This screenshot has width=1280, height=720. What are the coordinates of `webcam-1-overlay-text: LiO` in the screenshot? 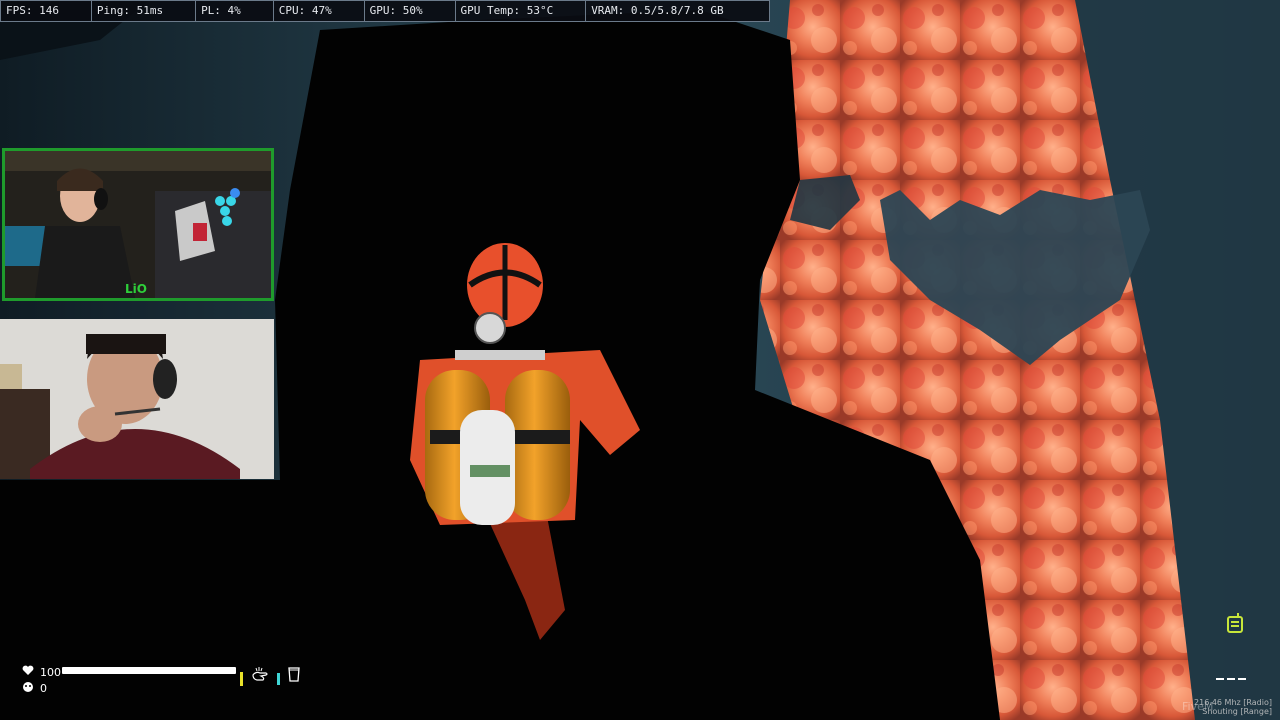 It's located at (136, 289).